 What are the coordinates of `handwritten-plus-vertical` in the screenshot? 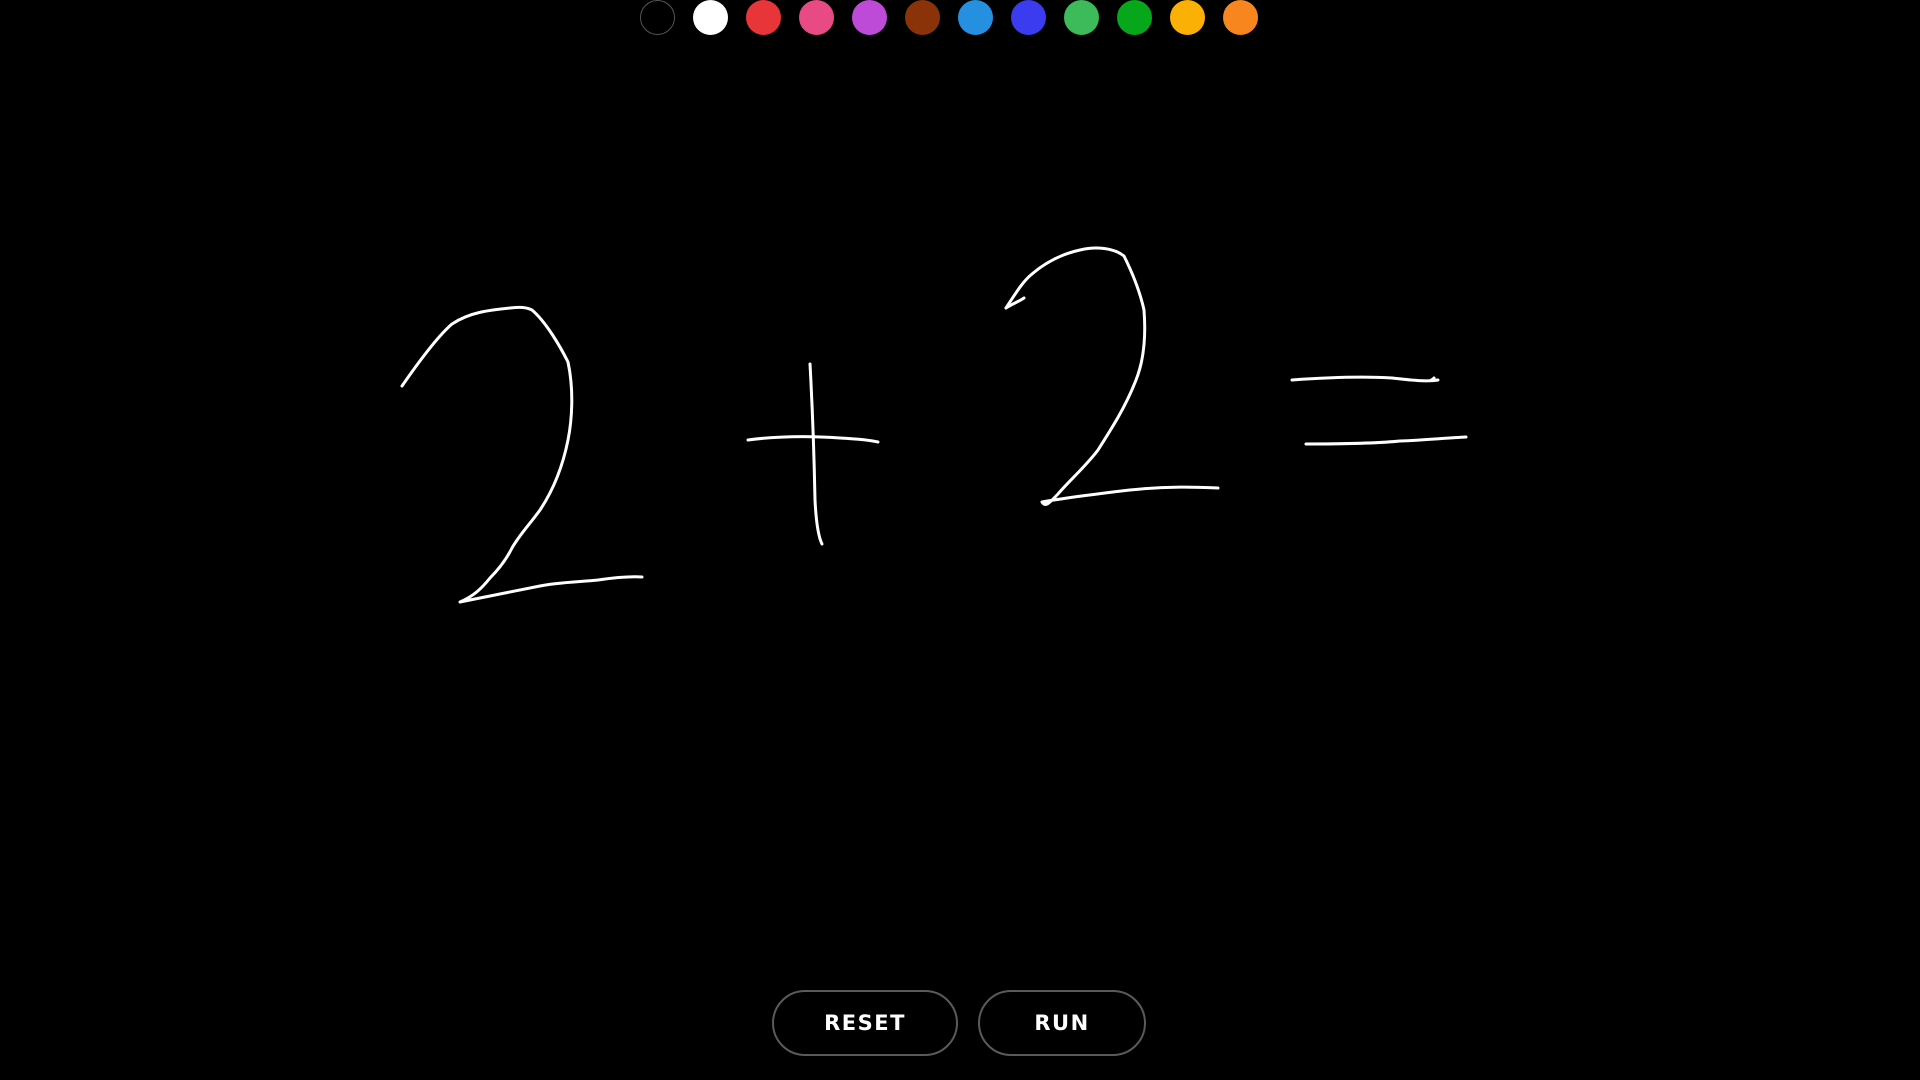 It's located at (816, 454).